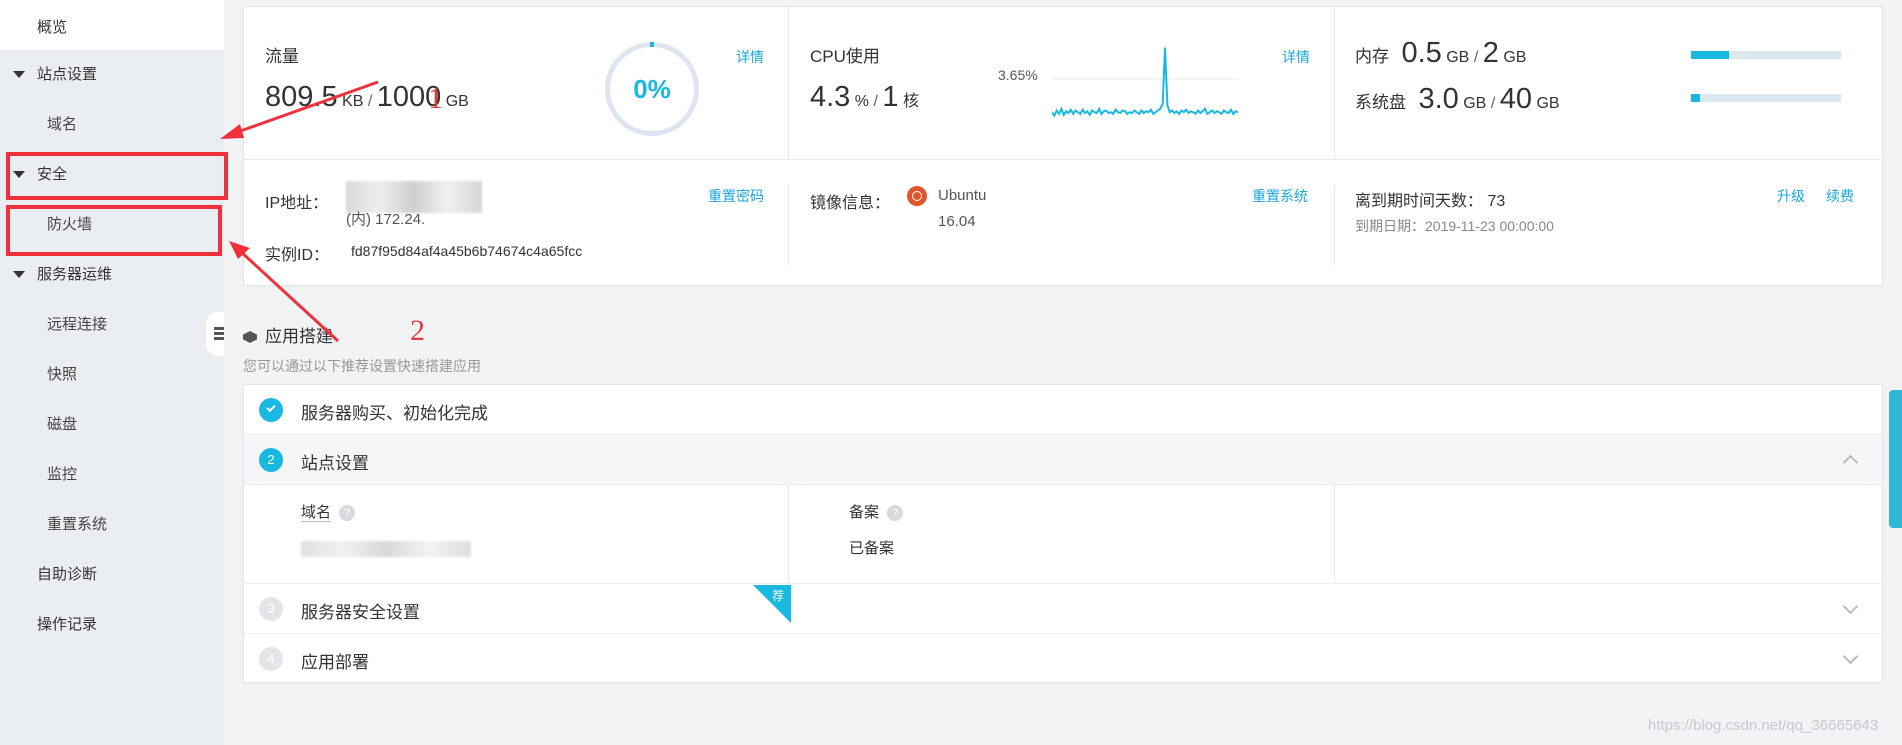  What do you see at coordinates (435, 98) in the screenshot?
I see `annotation-number-1: 1` at bounding box center [435, 98].